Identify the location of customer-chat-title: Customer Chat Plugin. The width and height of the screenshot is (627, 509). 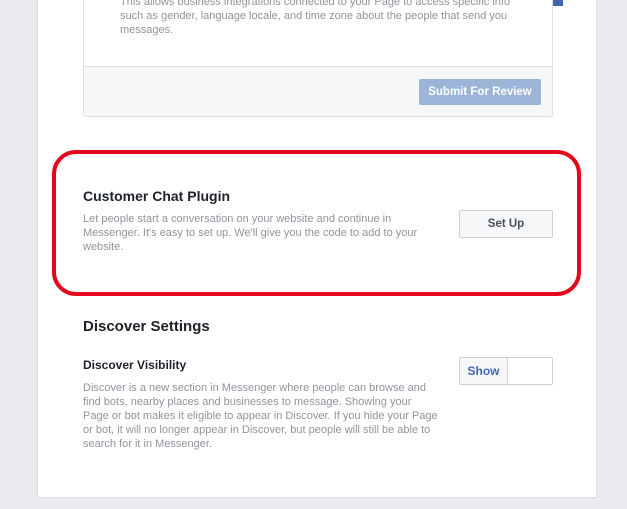
(157, 196).